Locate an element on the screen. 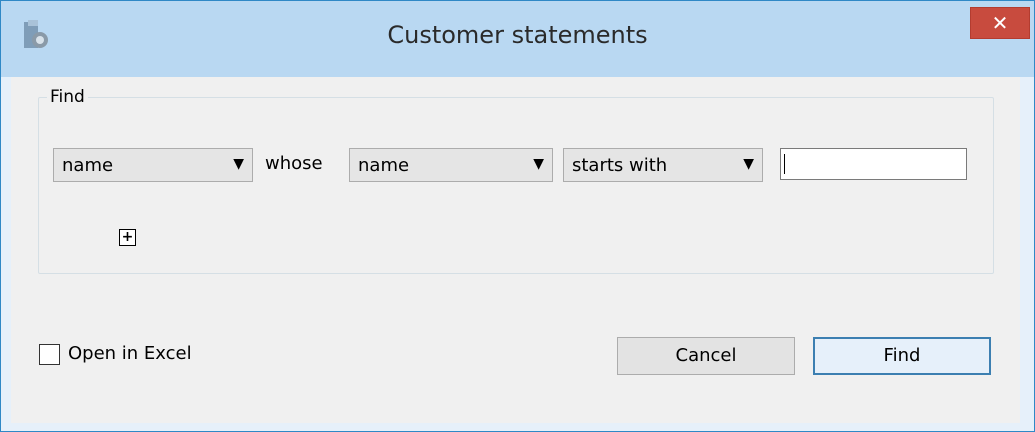 Image resolution: width=1035 pixels, height=432 pixels. close-button: ✕ is located at coordinates (1000, 23).